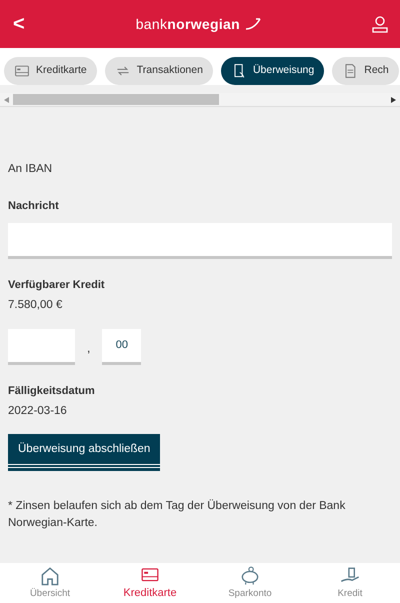 The width and height of the screenshot is (400, 603). I want to click on tab: Überweisung, so click(272, 71).